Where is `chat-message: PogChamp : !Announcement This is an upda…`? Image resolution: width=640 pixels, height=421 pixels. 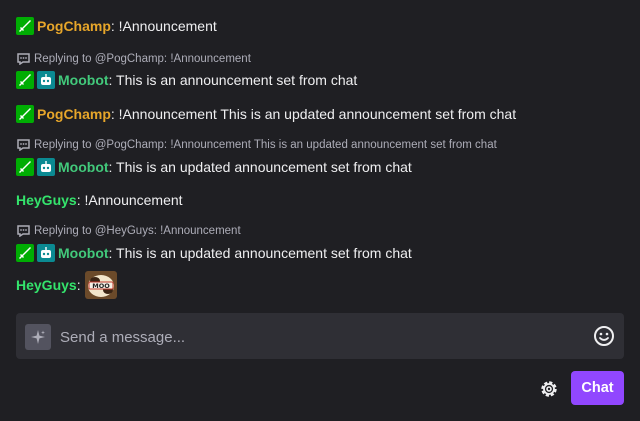 chat-message: PogChamp : !Announcement This is an upda… is located at coordinates (266, 114).